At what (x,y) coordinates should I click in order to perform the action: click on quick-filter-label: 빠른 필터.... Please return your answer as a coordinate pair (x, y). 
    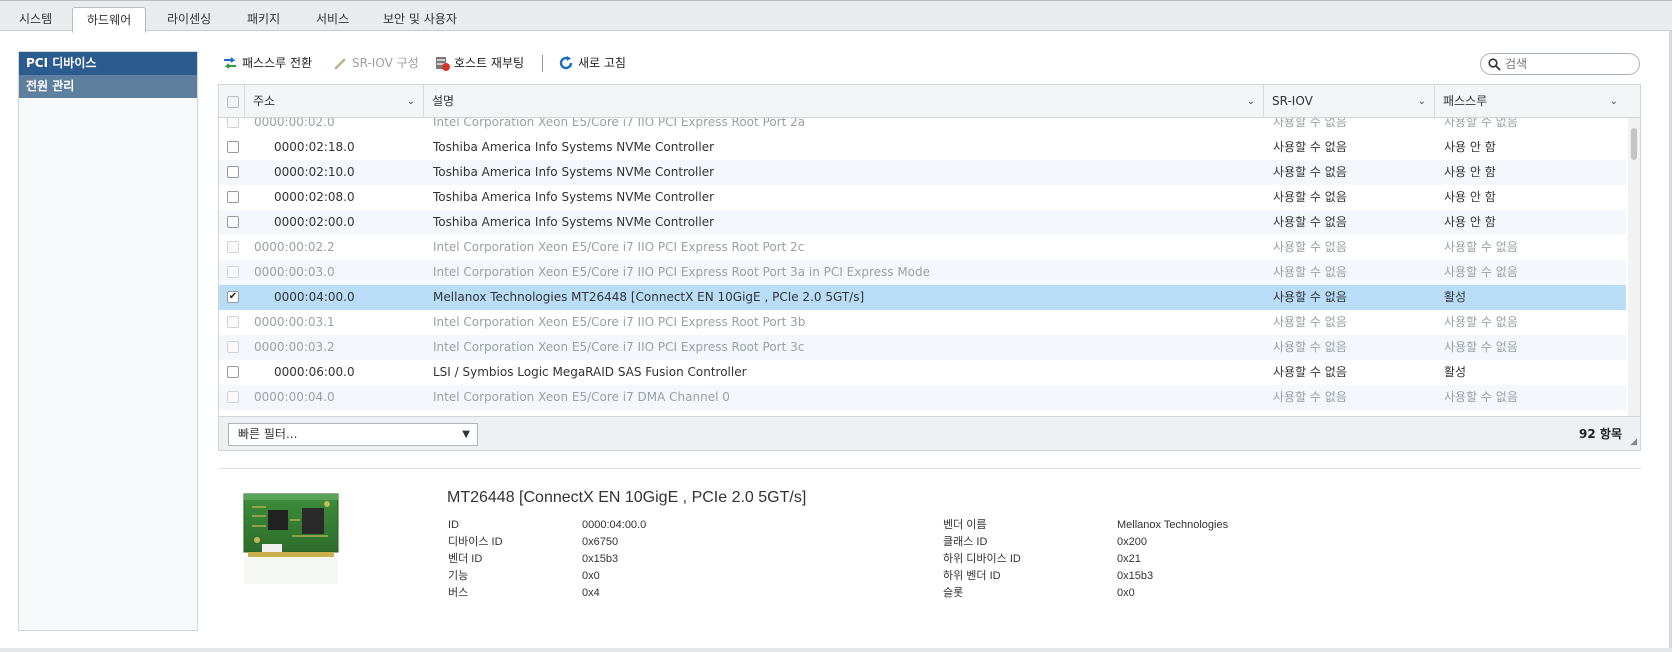
    Looking at the image, I should click on (268, 434).